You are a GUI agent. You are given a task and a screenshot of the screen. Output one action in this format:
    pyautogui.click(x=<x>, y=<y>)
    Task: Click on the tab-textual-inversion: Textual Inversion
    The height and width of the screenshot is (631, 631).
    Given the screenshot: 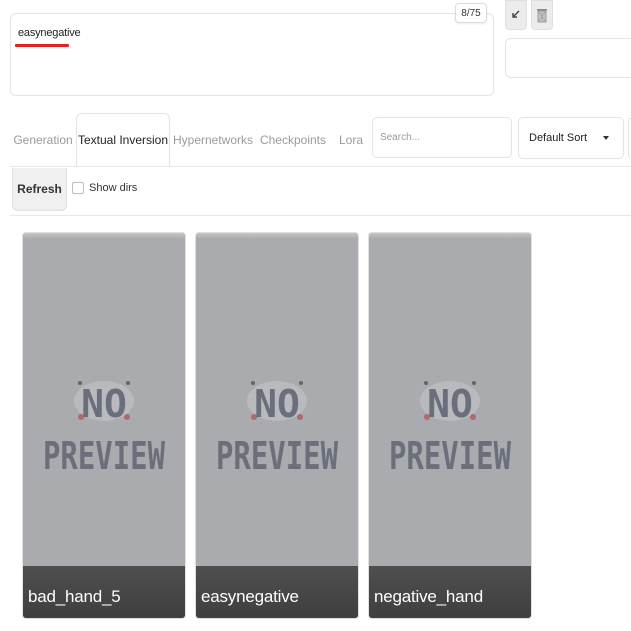 What is the action you would take?
    pyautogui.click(x=123, y=140)
    